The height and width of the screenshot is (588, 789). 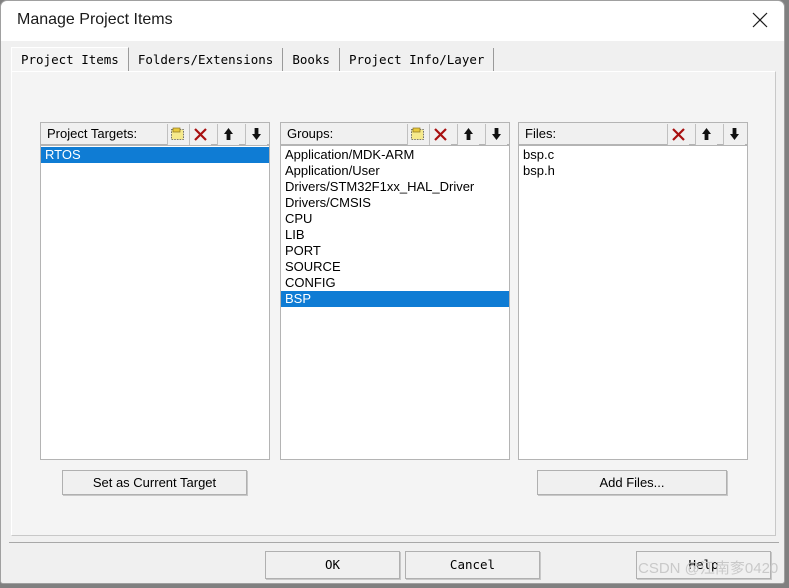 What do you see at coordinates (394, 542) in the screenshot?
I see `footer-separator` at bounding box center [394, 542].